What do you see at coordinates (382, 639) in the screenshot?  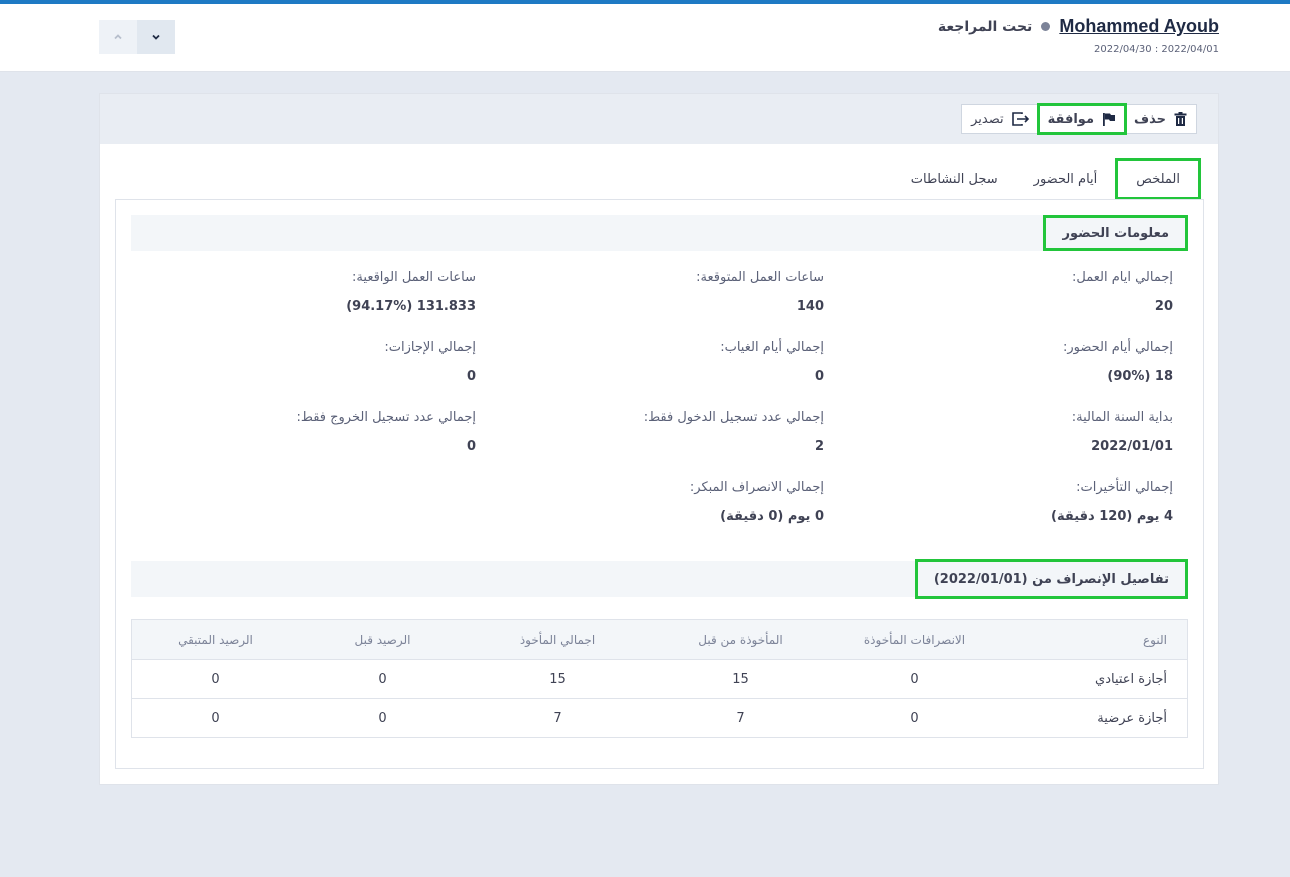 I see `column-header: الرصيد قبل` at bounding box center [382, 639].